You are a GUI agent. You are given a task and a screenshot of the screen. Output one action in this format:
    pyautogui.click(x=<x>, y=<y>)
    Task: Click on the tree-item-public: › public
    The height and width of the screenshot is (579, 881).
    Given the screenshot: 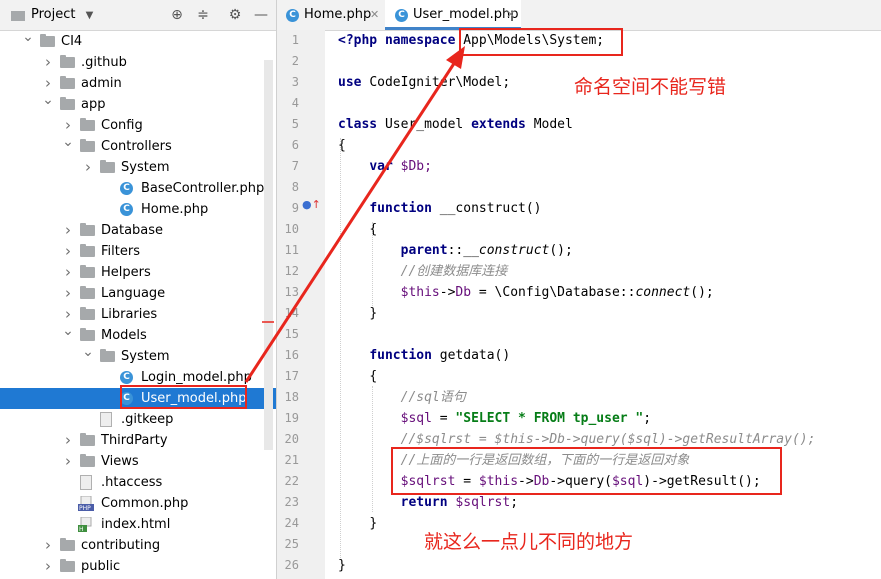 What is the action you would take?
    pyautogui.click(x=138, y=566)
    